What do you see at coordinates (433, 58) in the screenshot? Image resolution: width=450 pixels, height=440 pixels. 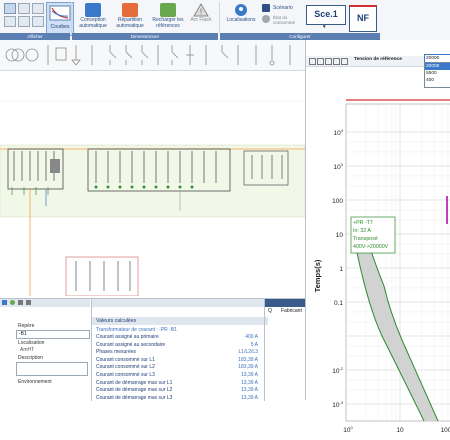 I see `tension-select-value: 20000` at bounding box center [433, 58].